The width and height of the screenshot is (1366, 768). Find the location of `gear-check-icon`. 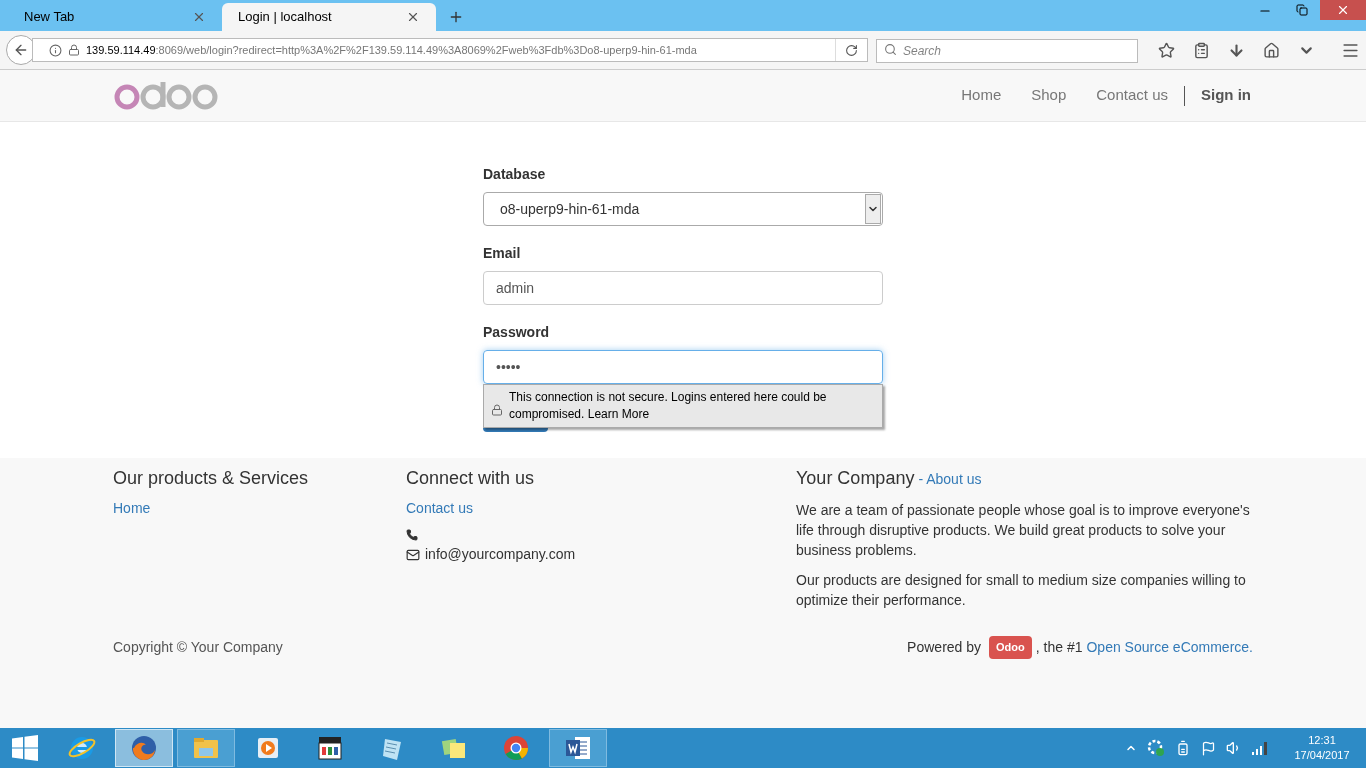

gear-check-icon is located at coordinates (1156, 748).